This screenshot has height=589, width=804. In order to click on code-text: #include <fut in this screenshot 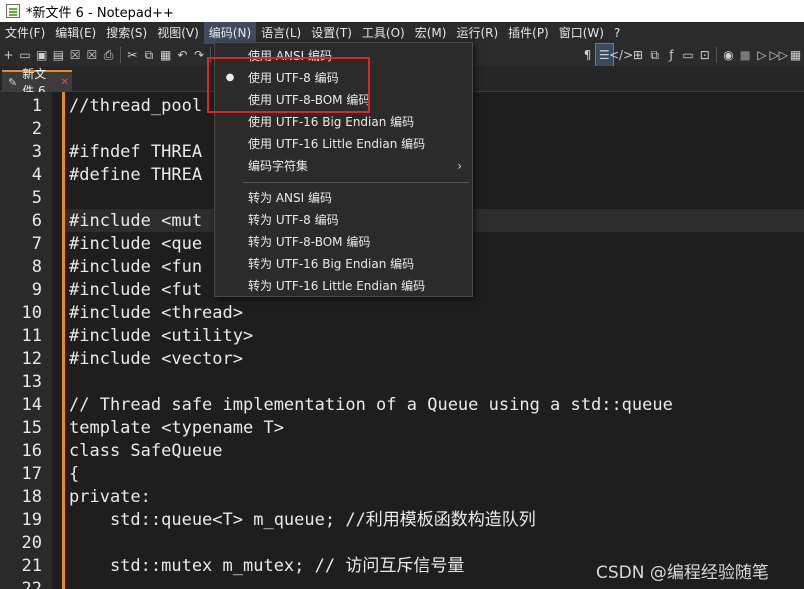, I will do `click(136, 290)`.